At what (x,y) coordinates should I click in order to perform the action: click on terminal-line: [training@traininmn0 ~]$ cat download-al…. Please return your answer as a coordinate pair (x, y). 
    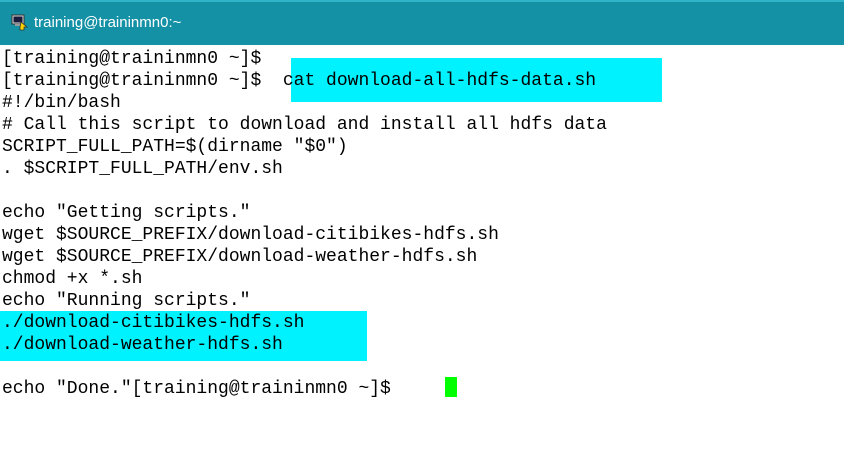
    Looking at the image, I should click on (299, 81).